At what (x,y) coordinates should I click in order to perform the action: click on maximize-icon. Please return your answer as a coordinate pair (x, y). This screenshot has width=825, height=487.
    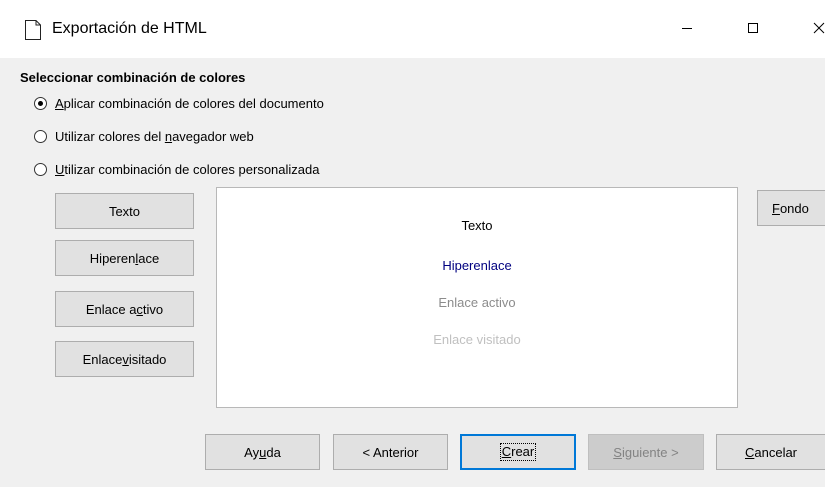
    Looking at the image, I should click on (753, 29).